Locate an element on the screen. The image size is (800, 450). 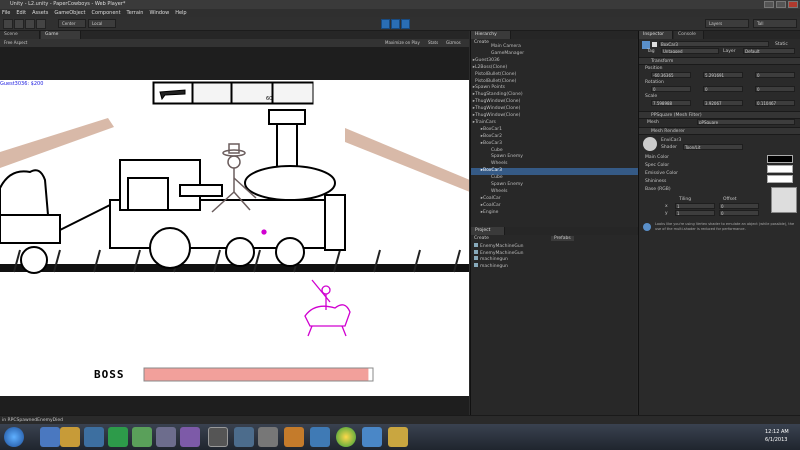
maximize-on-play-toggle: Maximize on Play is located at coordinates (402, 42).